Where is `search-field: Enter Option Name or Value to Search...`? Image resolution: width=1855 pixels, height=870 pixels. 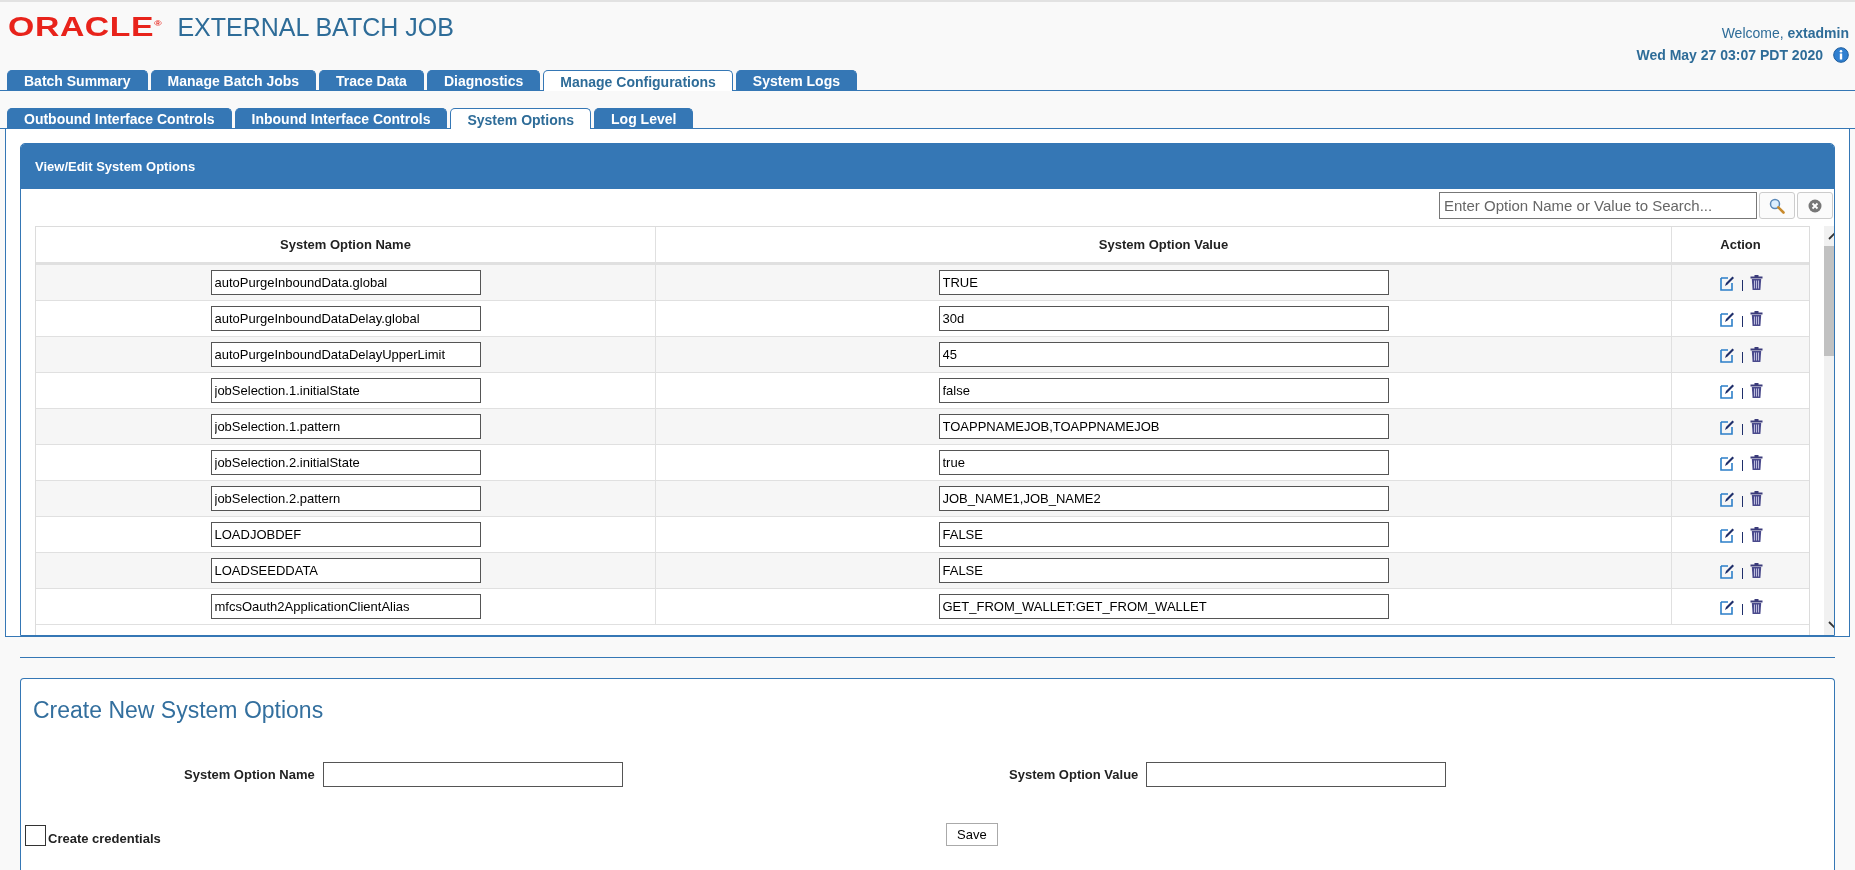 search-field: Enter Option Name or Value to Search... is located at coordinates (1598, 205).